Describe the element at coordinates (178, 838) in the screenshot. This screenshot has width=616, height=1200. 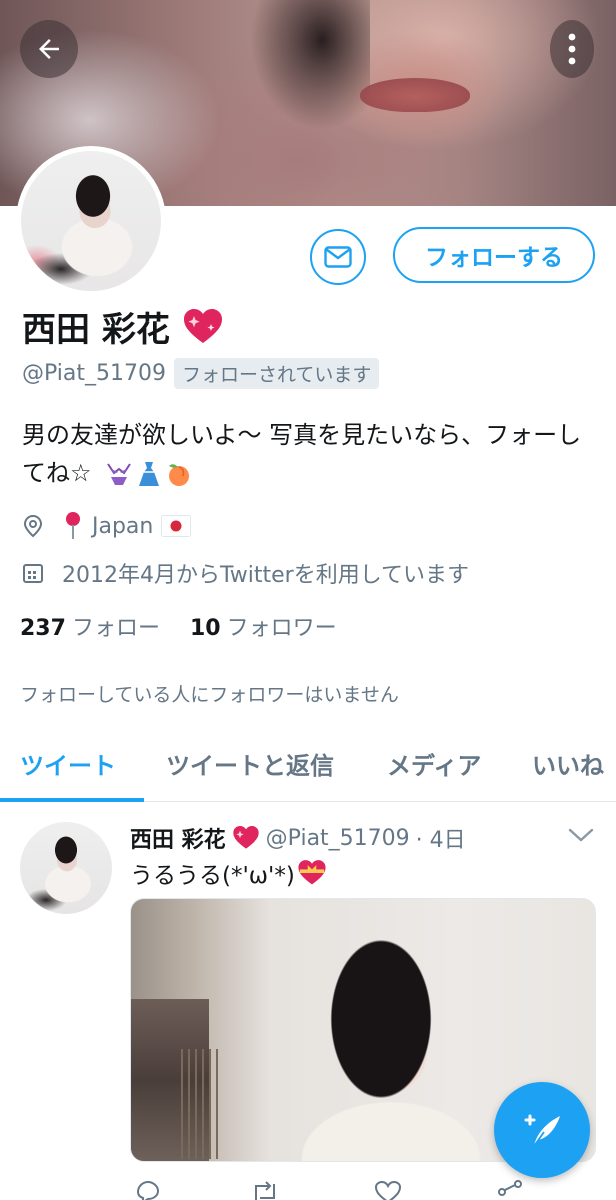
I see `tweet-author-name: 西田 彩花` at that location.